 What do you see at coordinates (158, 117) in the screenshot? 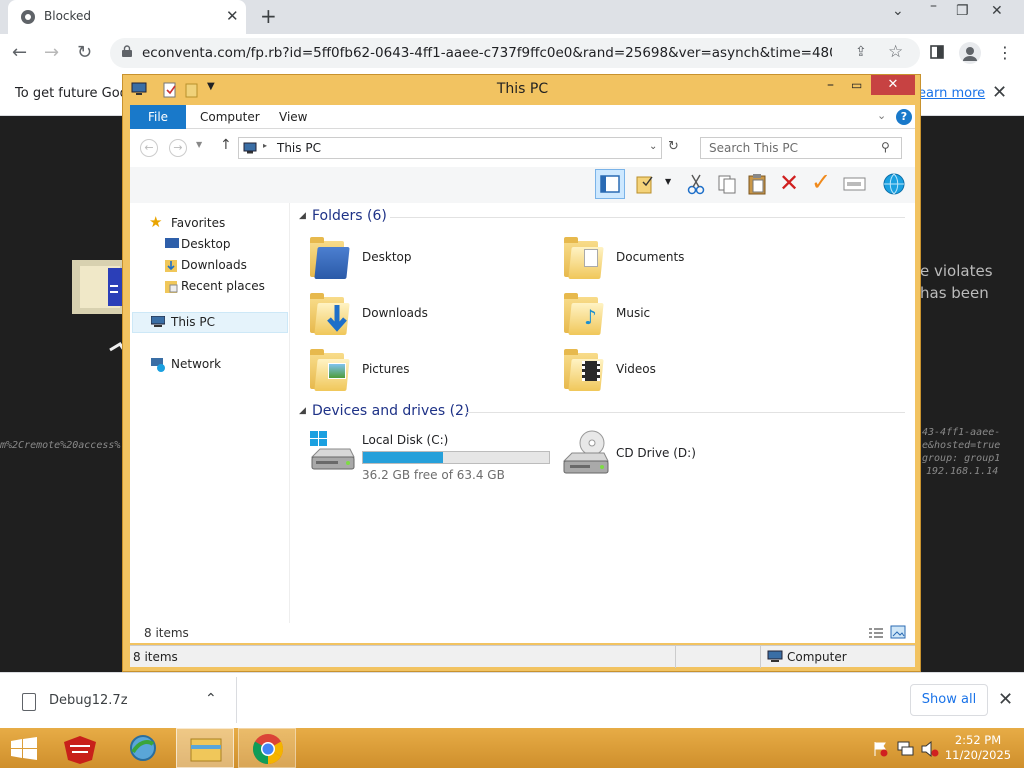
I see `ribbon-tab-file: File` at bounding box center [158, 117].